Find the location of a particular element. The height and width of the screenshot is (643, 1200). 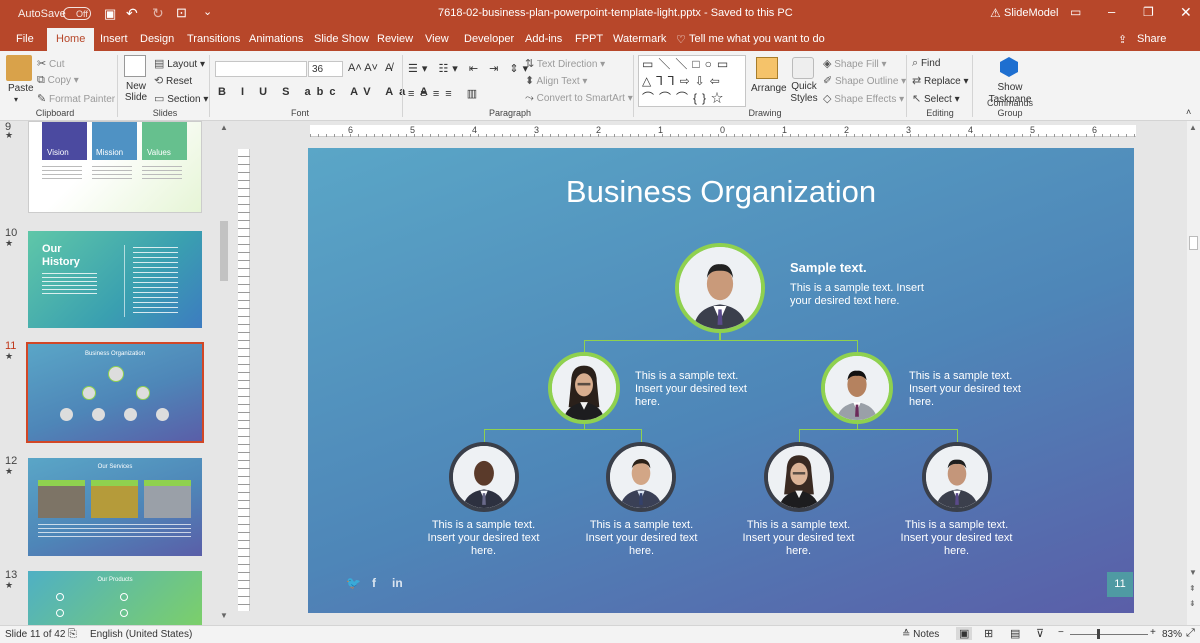

thumbnail-slide-9: Vision Mission Values is located at coordinates (115, 167).